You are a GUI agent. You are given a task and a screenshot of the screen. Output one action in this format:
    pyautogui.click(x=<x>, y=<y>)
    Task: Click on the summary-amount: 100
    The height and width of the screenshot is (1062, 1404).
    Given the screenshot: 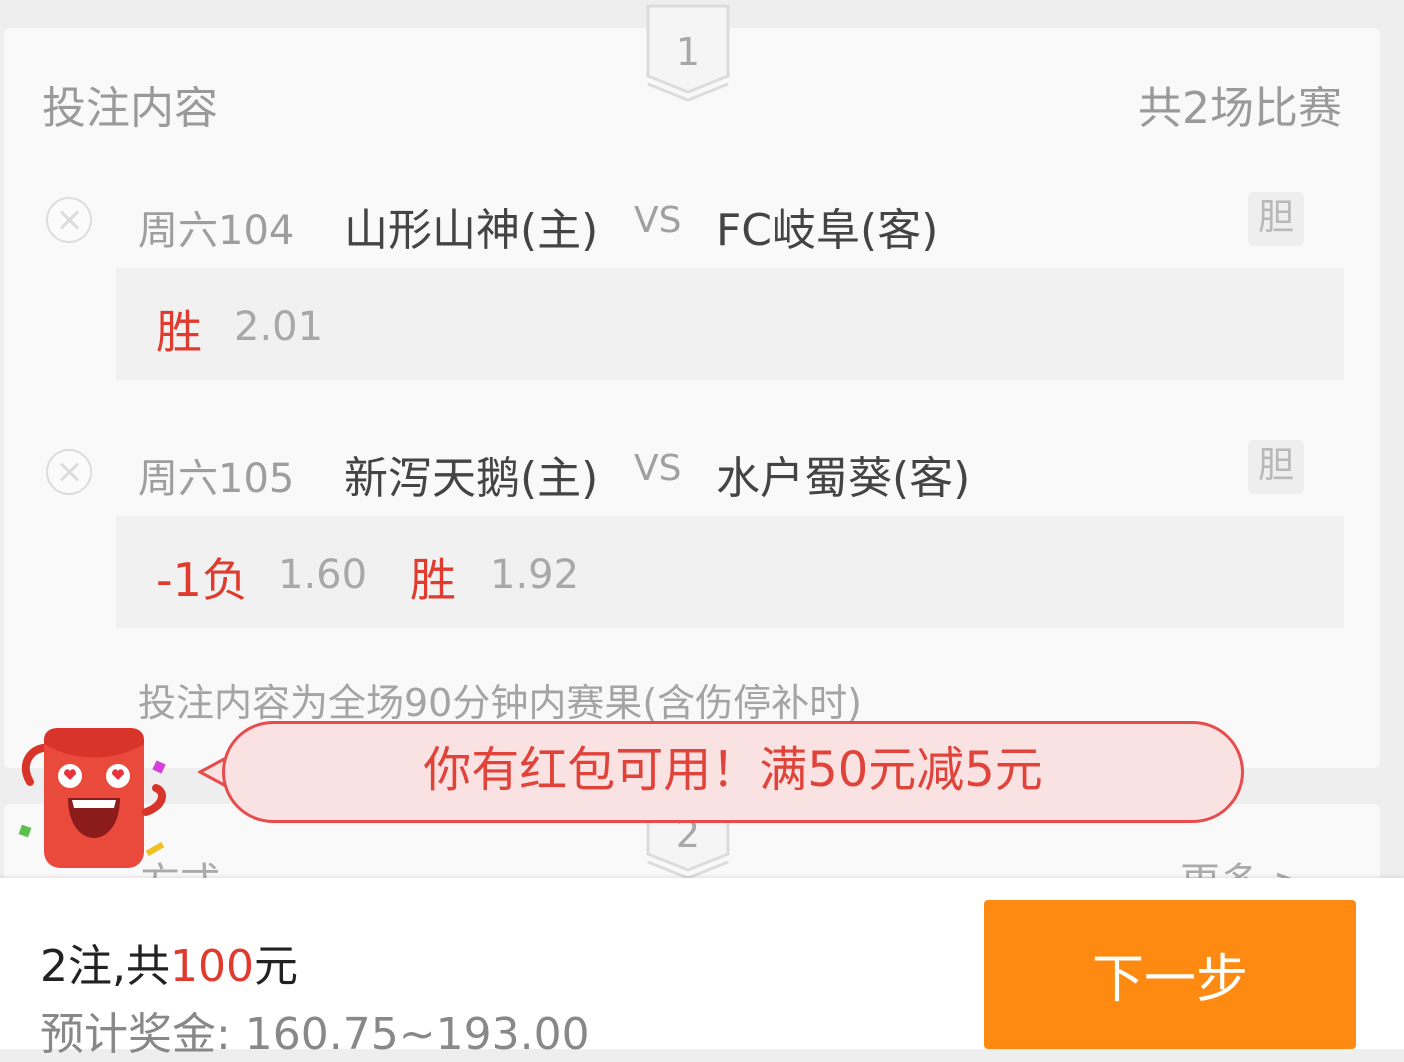 What is the action you would take?
    pyautogui.click(x=211, y=966)
    